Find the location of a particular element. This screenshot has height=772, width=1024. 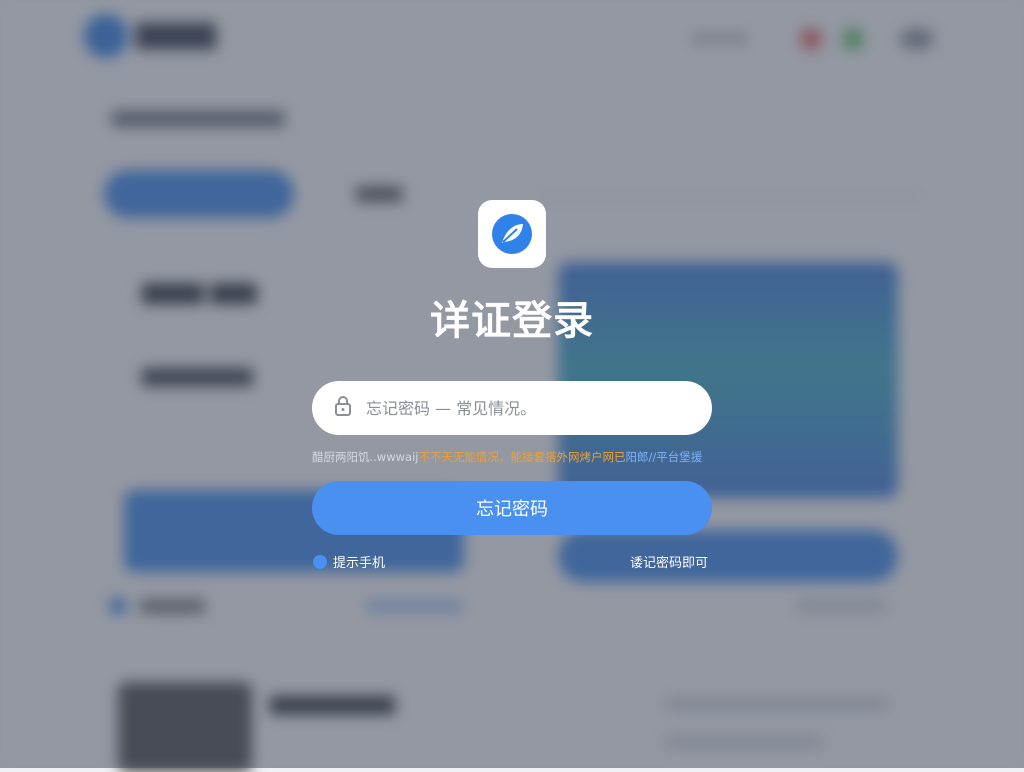

notice-warning: 不不天无能情况， is located at coordinates (464, 457).